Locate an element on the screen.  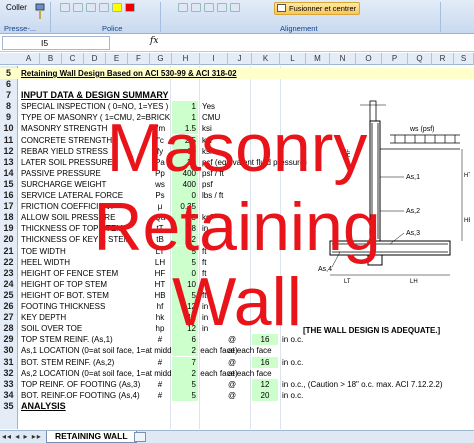
overlay-retaining: Retaining is located at coordinates (237, 227).